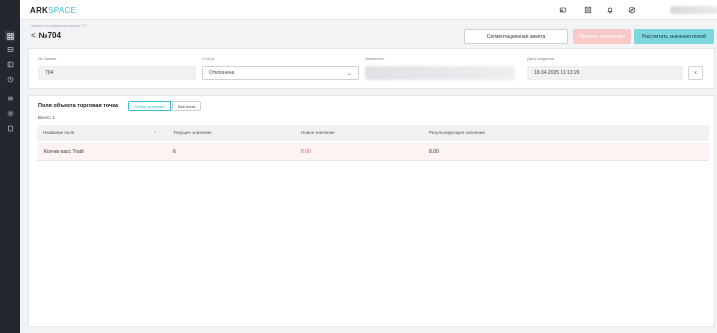 Image resolution: width=717 pixels, height=333 pixels. Describe the element at coordinates (58, 132) in the screenshot. I see `column-header-name: Название поля` at that location.